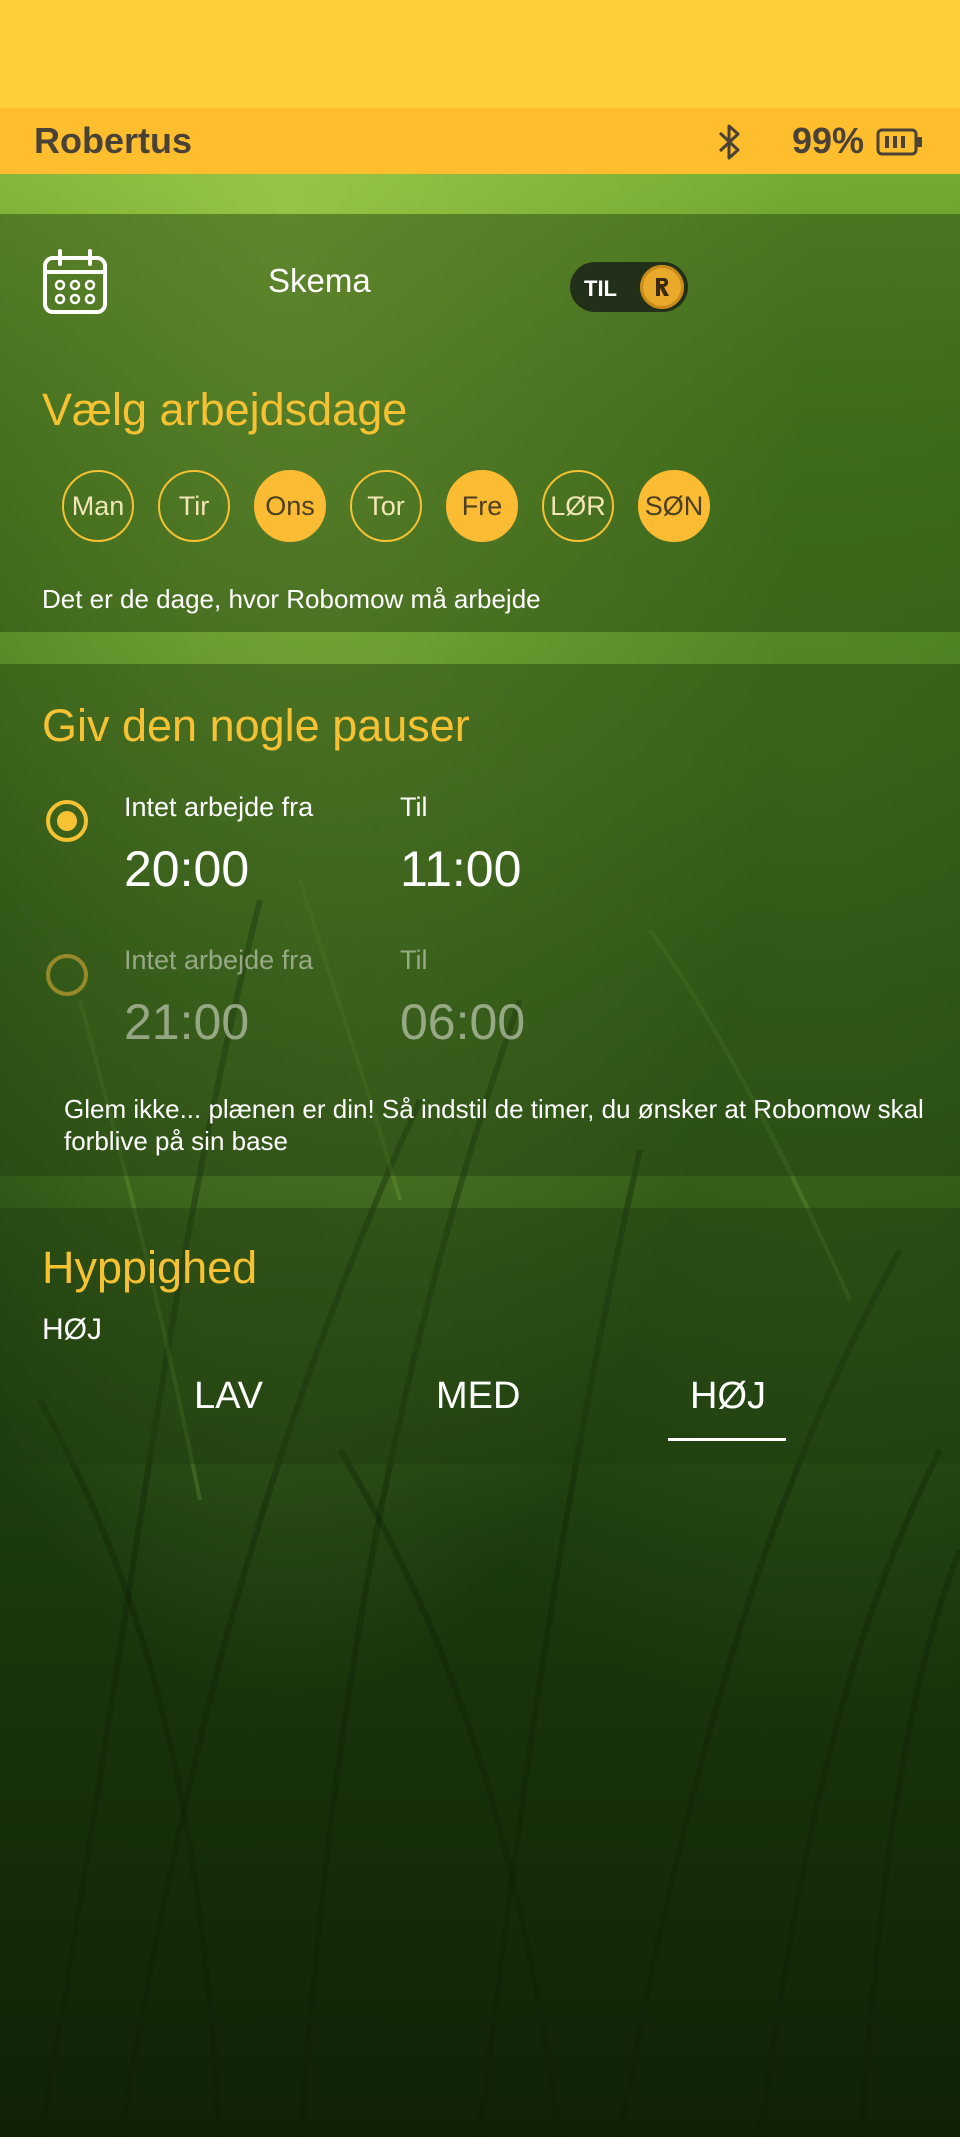 The height and width of the screenshot is (2137, 960). What do you see at coordinates (482, 506) in the screenshot?
I see `day-fri: Fre` at bounding box center [482, 506].